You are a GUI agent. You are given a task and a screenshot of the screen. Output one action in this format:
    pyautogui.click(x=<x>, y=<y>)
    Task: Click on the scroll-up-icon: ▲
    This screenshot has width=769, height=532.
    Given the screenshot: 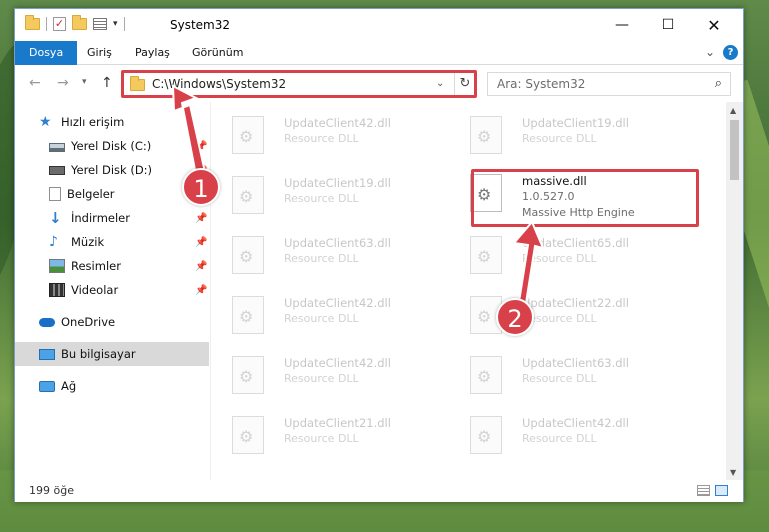 What is the action you would take?
    pyautogui.click(x=733, y=110)
    